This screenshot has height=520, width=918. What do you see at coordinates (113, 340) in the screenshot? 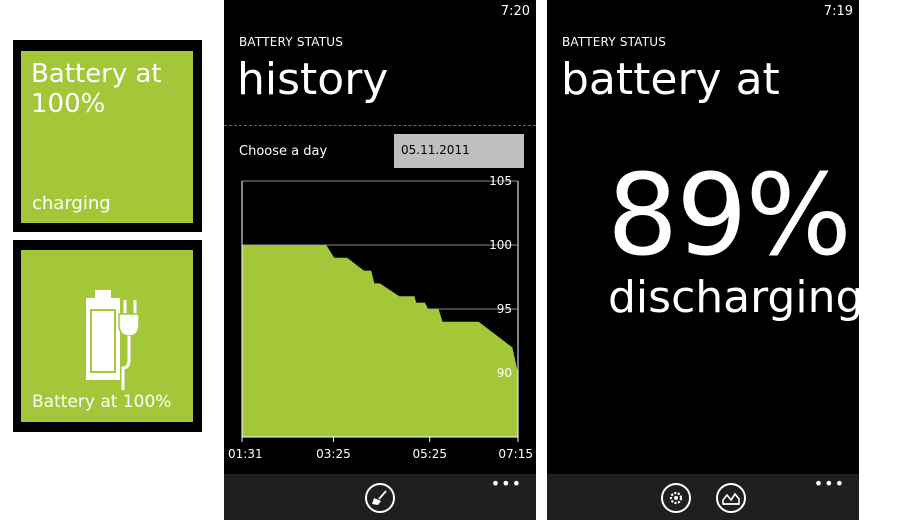
I see `battery-plug-icon` at bounding box center [113, 340].